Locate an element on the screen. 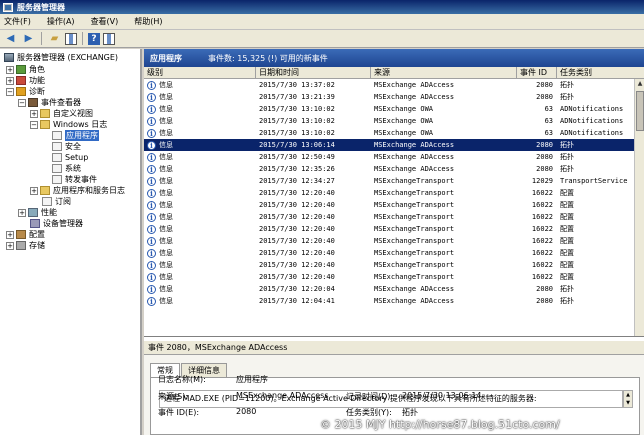  cell-task-text: TransportService is located at coordinates (594, 181).